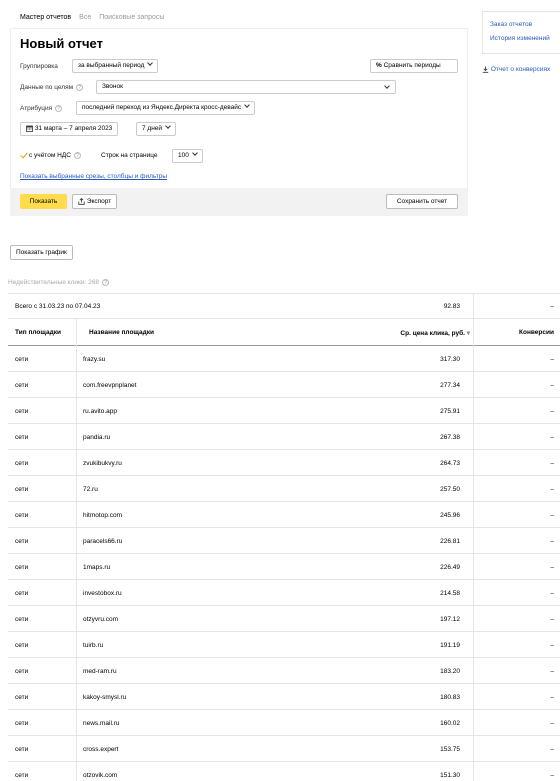 Image resolution: width=560 pixels, height=781 pixels. Describe the element at coordinates (450, 463) in the screenshot. I see `cell-avg-cpc: 264.73` at that location.